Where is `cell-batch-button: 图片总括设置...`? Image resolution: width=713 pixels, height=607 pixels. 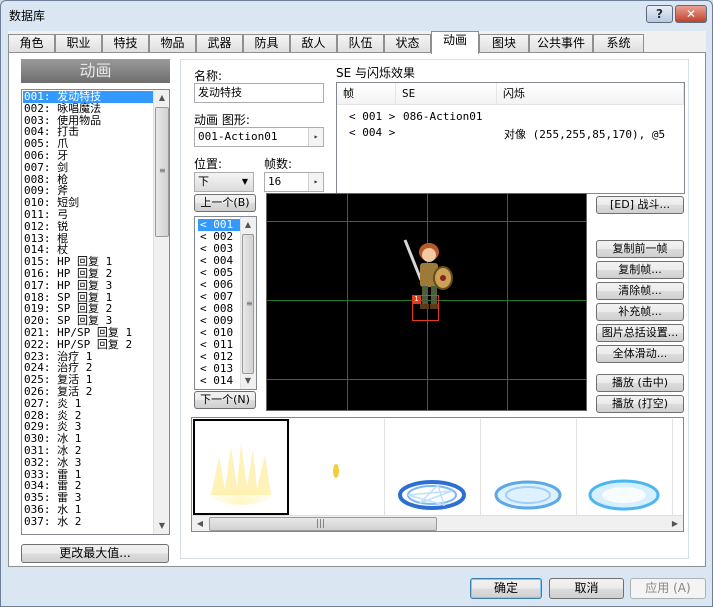 cell-batch-button: 图片总括设置... is located at coordinates (640, 333).